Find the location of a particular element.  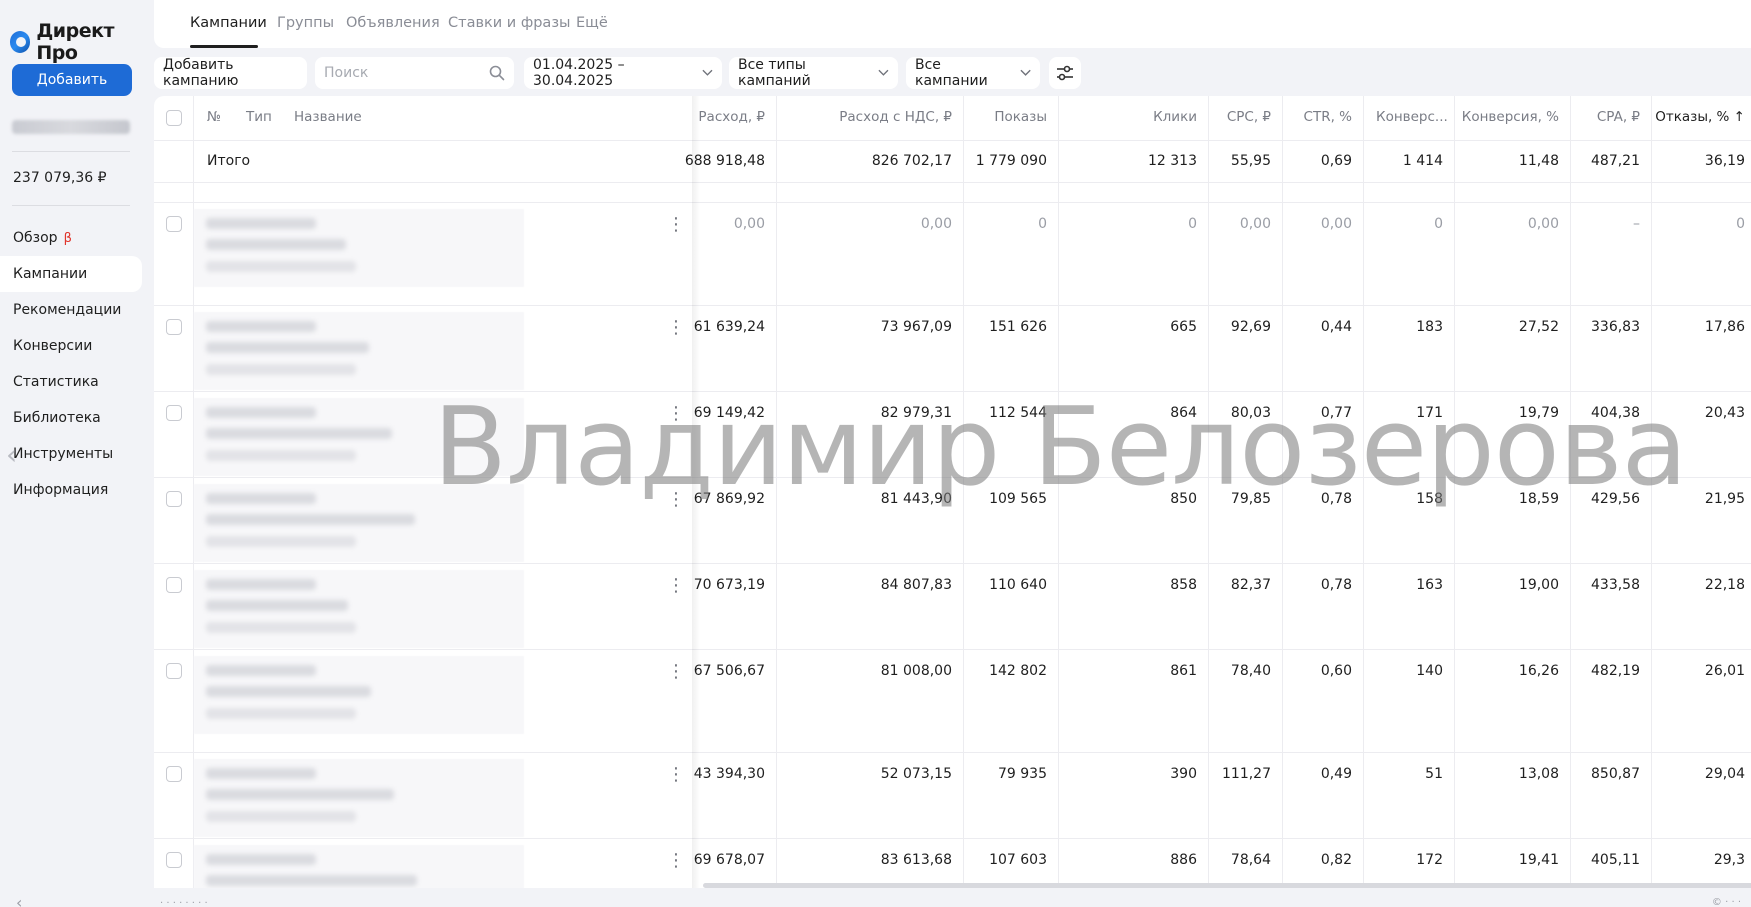

select-all-checkbox is located at coordinates (174, 118).